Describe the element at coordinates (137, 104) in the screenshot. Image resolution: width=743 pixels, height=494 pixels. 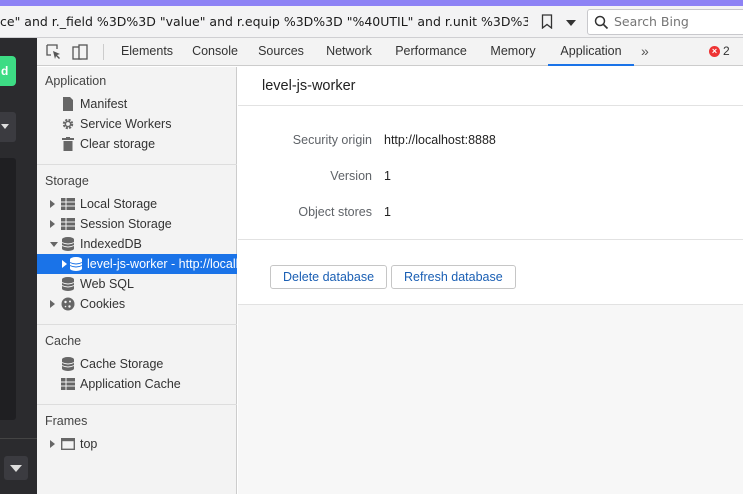
I see `sidebar-item-manifest: Manifest` at that location.